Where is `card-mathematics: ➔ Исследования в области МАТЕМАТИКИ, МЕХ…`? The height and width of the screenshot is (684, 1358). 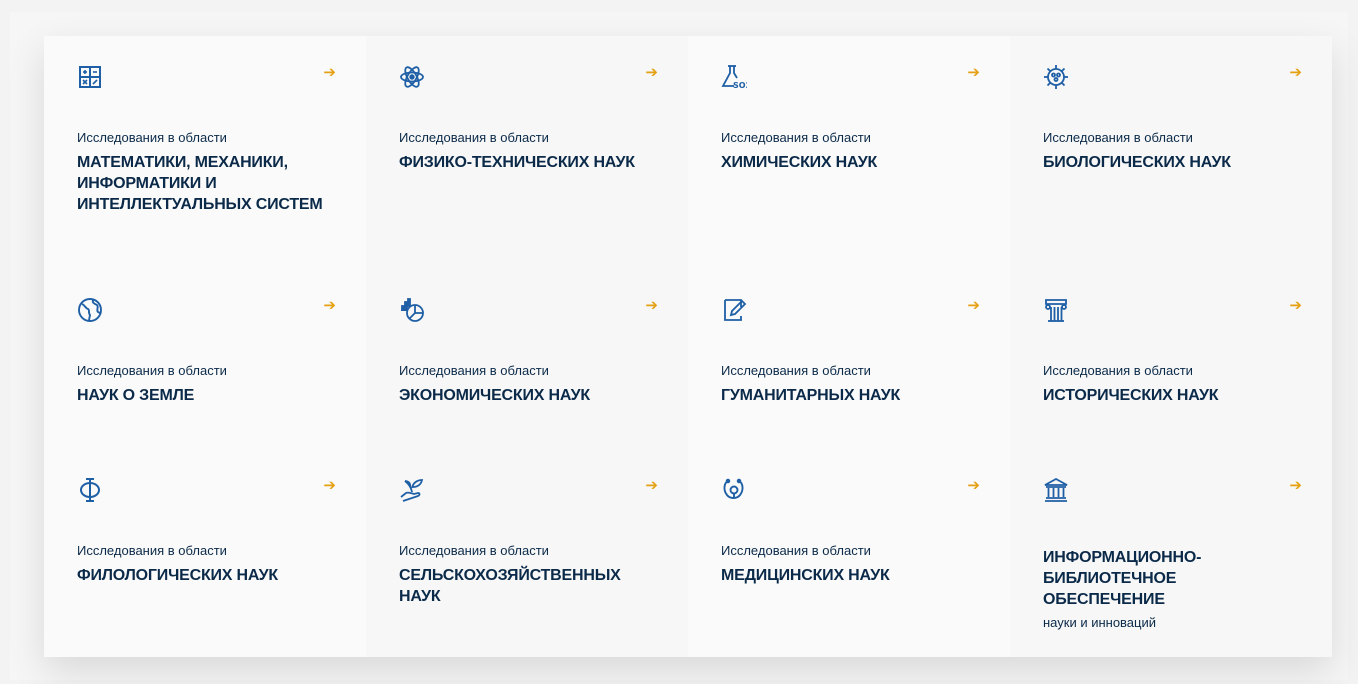 card-mathematics: ➔ Исследования в области МАТЕМАТИКИ, МЕХ… is located at coordinates (205, 152).